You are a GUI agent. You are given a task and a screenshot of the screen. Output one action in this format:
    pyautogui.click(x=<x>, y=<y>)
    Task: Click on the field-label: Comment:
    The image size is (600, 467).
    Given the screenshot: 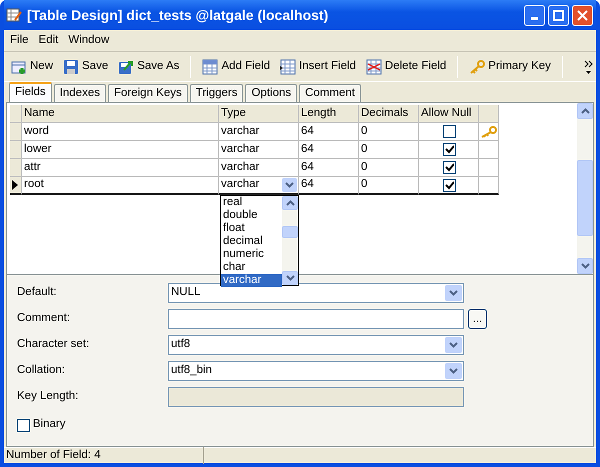 What is the action you would take?
    pyautogui.click(x=44, y=318)
    